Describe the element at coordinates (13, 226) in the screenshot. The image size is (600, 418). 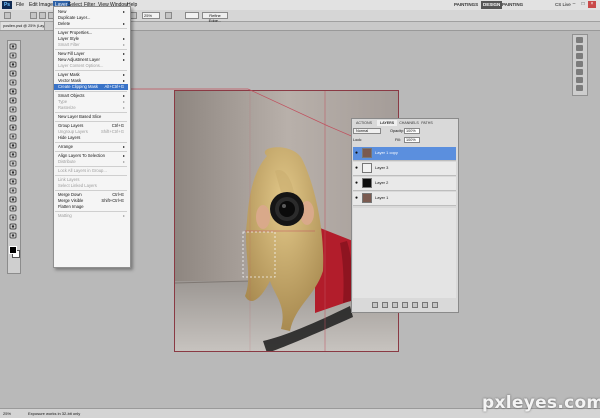
I see `hand-tool-icon` at that location.